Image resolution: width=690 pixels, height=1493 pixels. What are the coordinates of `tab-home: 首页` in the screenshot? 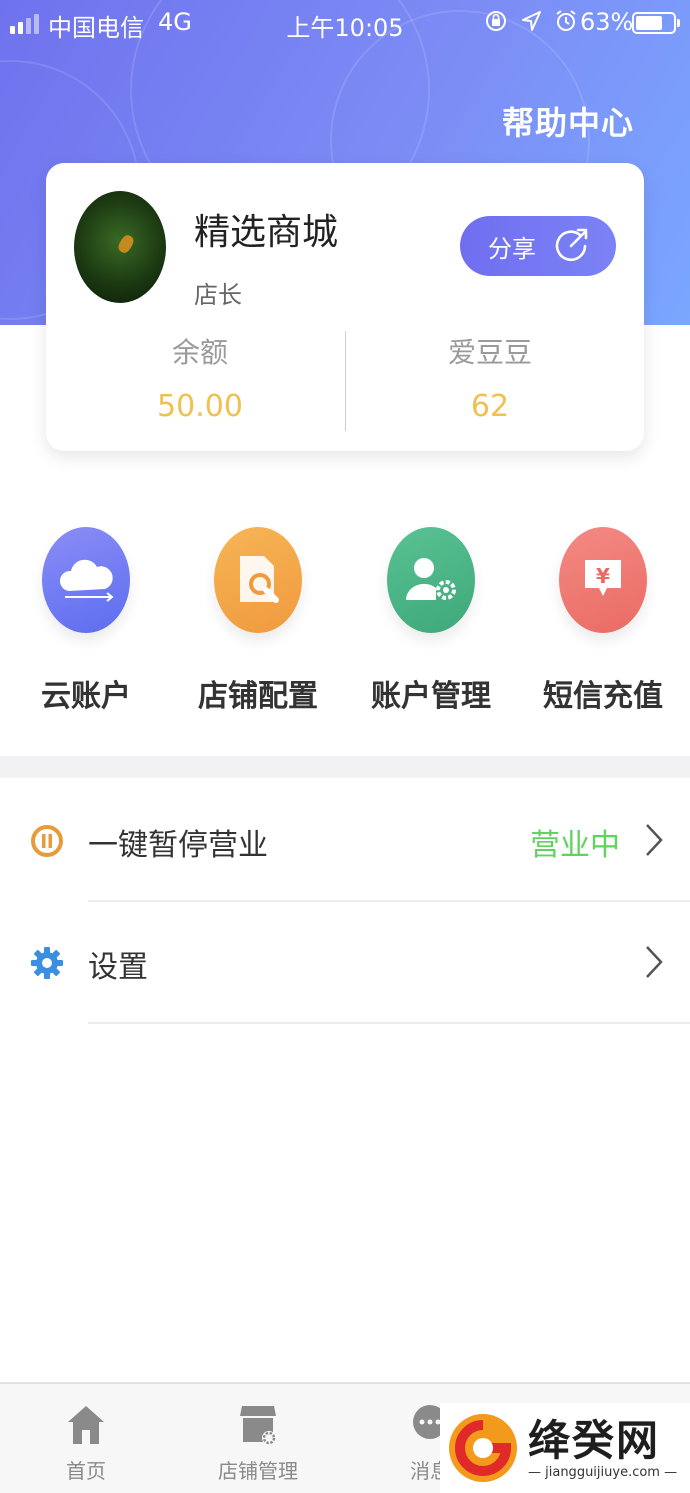 It's located at (86, 1443).